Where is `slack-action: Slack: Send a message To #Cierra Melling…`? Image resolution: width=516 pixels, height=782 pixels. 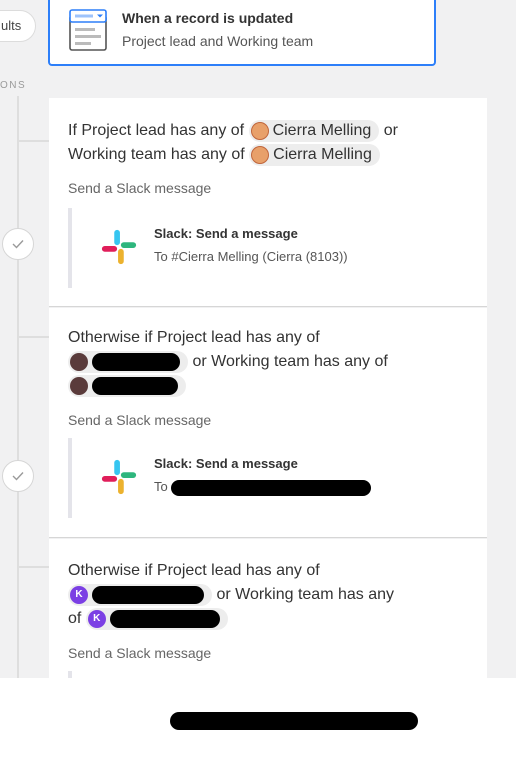 slack-action: Slack: Send a message To #Cierra Melling… is located at coordinates (273, 248).